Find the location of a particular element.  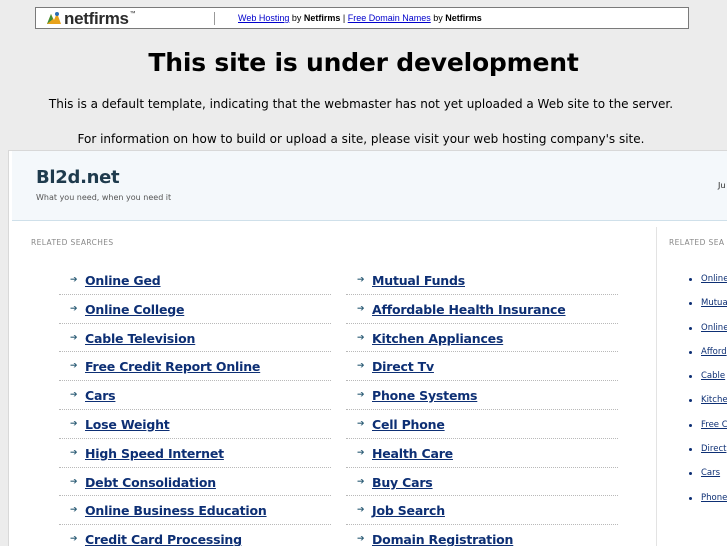

related-search-link: Domain Registration is located at coordinates (442, 539).